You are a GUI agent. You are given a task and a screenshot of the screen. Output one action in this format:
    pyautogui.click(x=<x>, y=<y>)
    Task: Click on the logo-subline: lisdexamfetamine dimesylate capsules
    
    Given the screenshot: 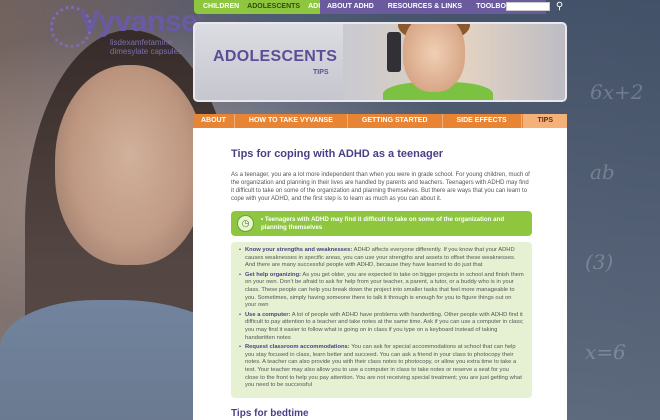 What is the action you would take?
    pyautogui.click(x=146, y=47)
    